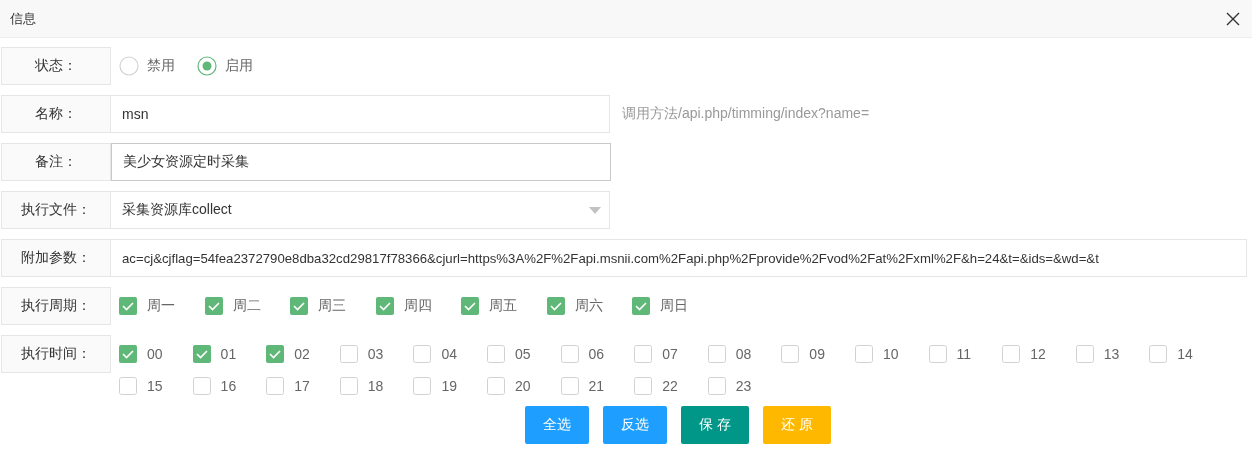 The image size is (1252, 464). What do you see at coordinates (674, 306) in the screenshot?
I see `checkbox-label: 周日` at bounding box center [674, 306].